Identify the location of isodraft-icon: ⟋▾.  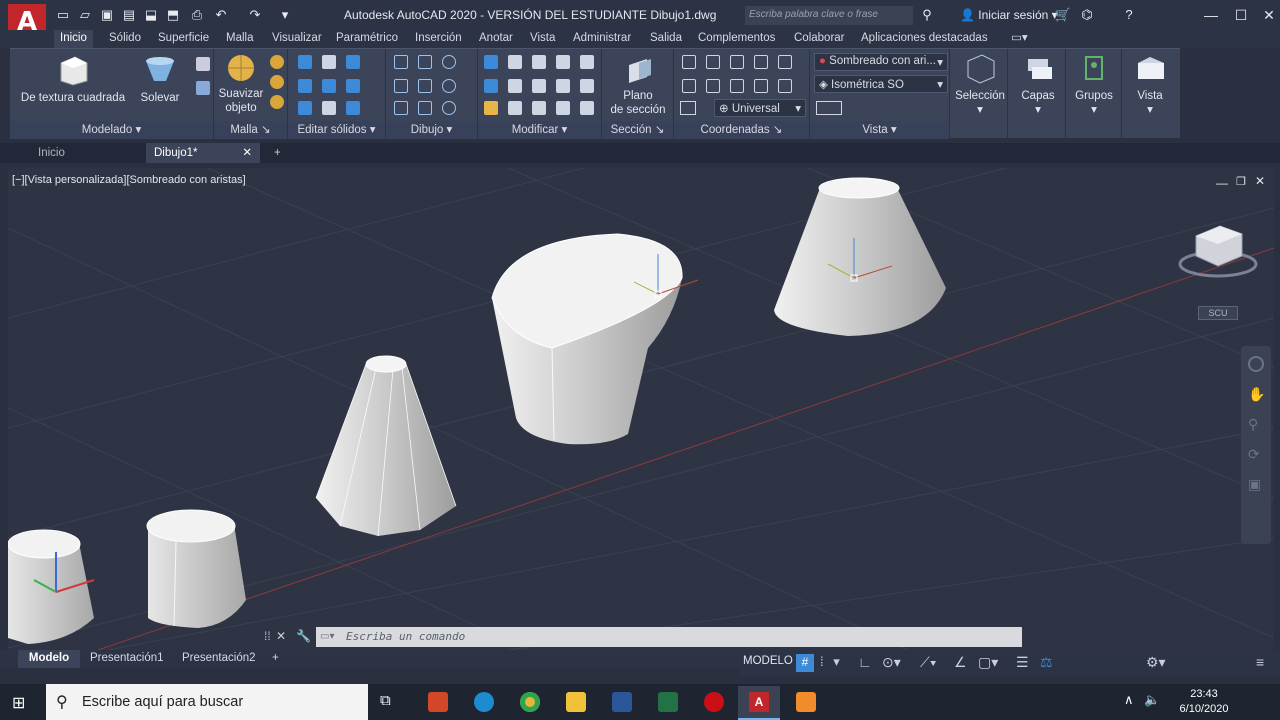
(928, 662).